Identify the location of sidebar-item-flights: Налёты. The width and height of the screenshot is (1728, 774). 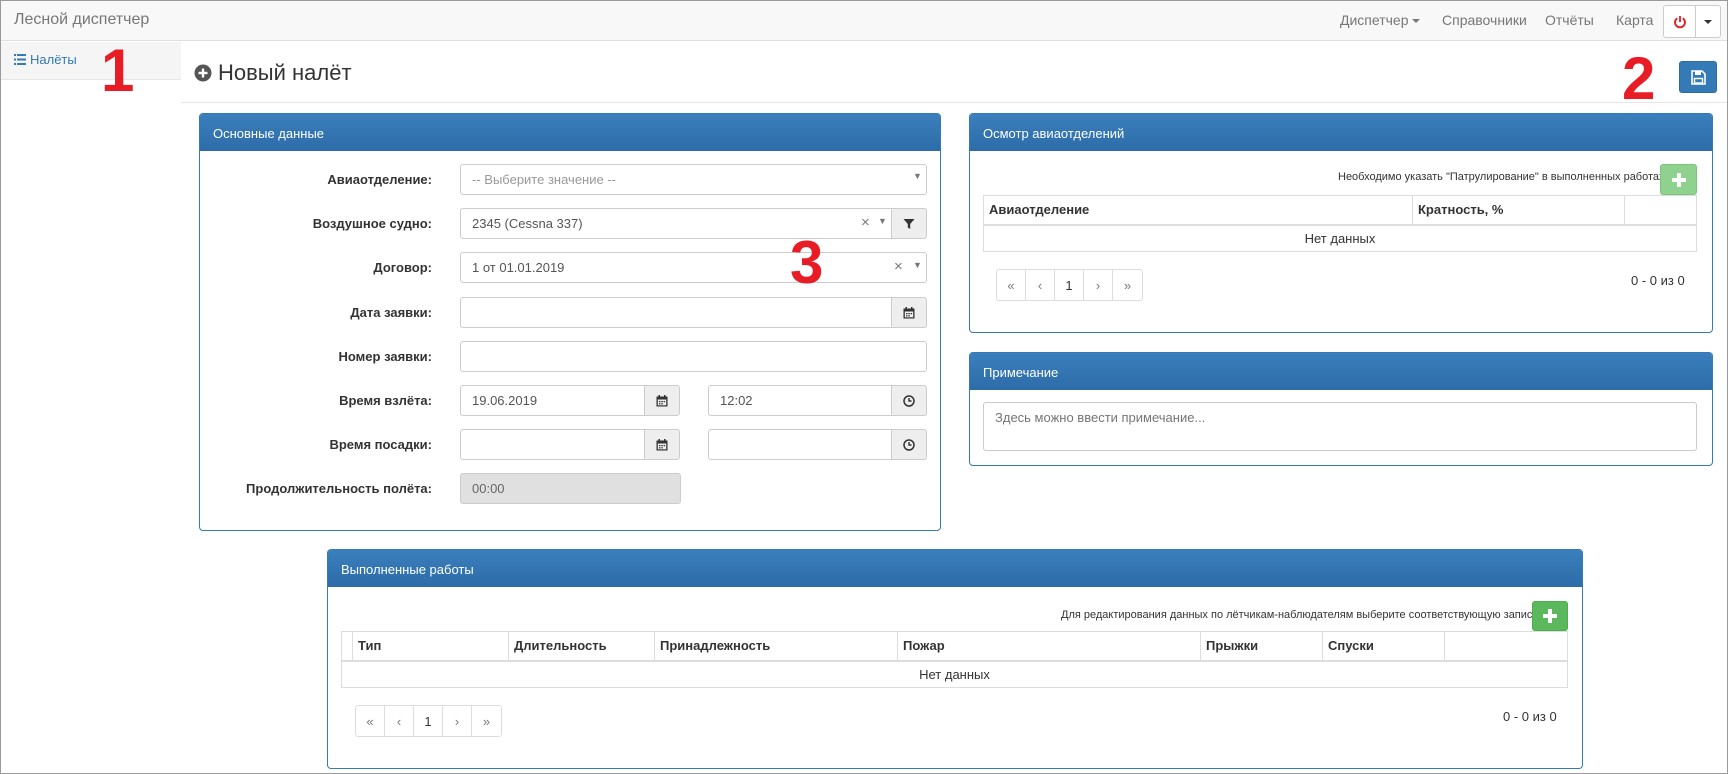
(45, 59).